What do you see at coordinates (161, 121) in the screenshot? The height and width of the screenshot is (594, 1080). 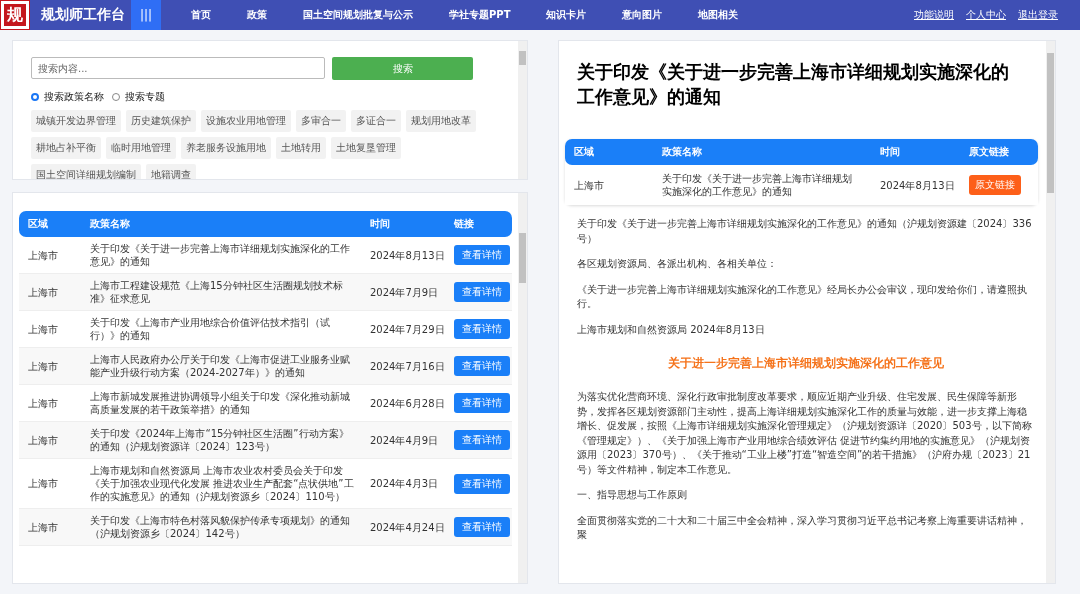 I see `topic-tag: 历史建筑保护` at bounding box center [161, 121].